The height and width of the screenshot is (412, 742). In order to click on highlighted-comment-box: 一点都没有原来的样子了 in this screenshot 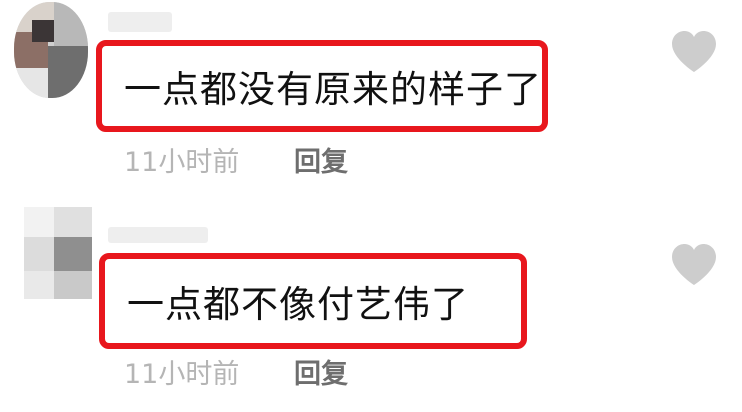, I will do `click(322, 86)`.